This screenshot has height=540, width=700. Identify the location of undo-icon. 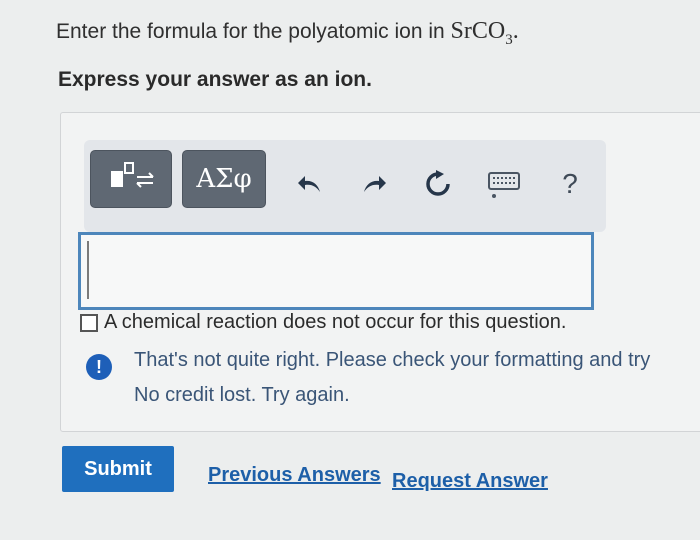
(310, 184).